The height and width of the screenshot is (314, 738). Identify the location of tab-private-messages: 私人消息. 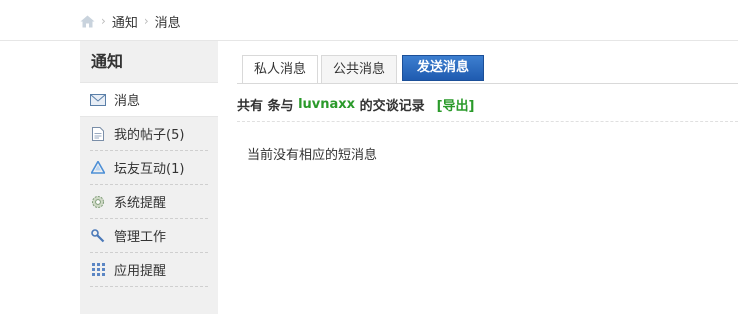
(280, 69).